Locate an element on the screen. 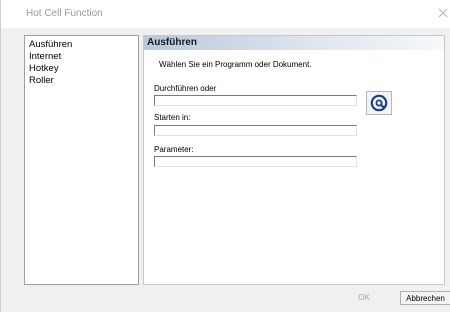 The width and height of the screenshot is (450, 312). program-field-label: Durchführen oder is located at coordinates (185, 88).